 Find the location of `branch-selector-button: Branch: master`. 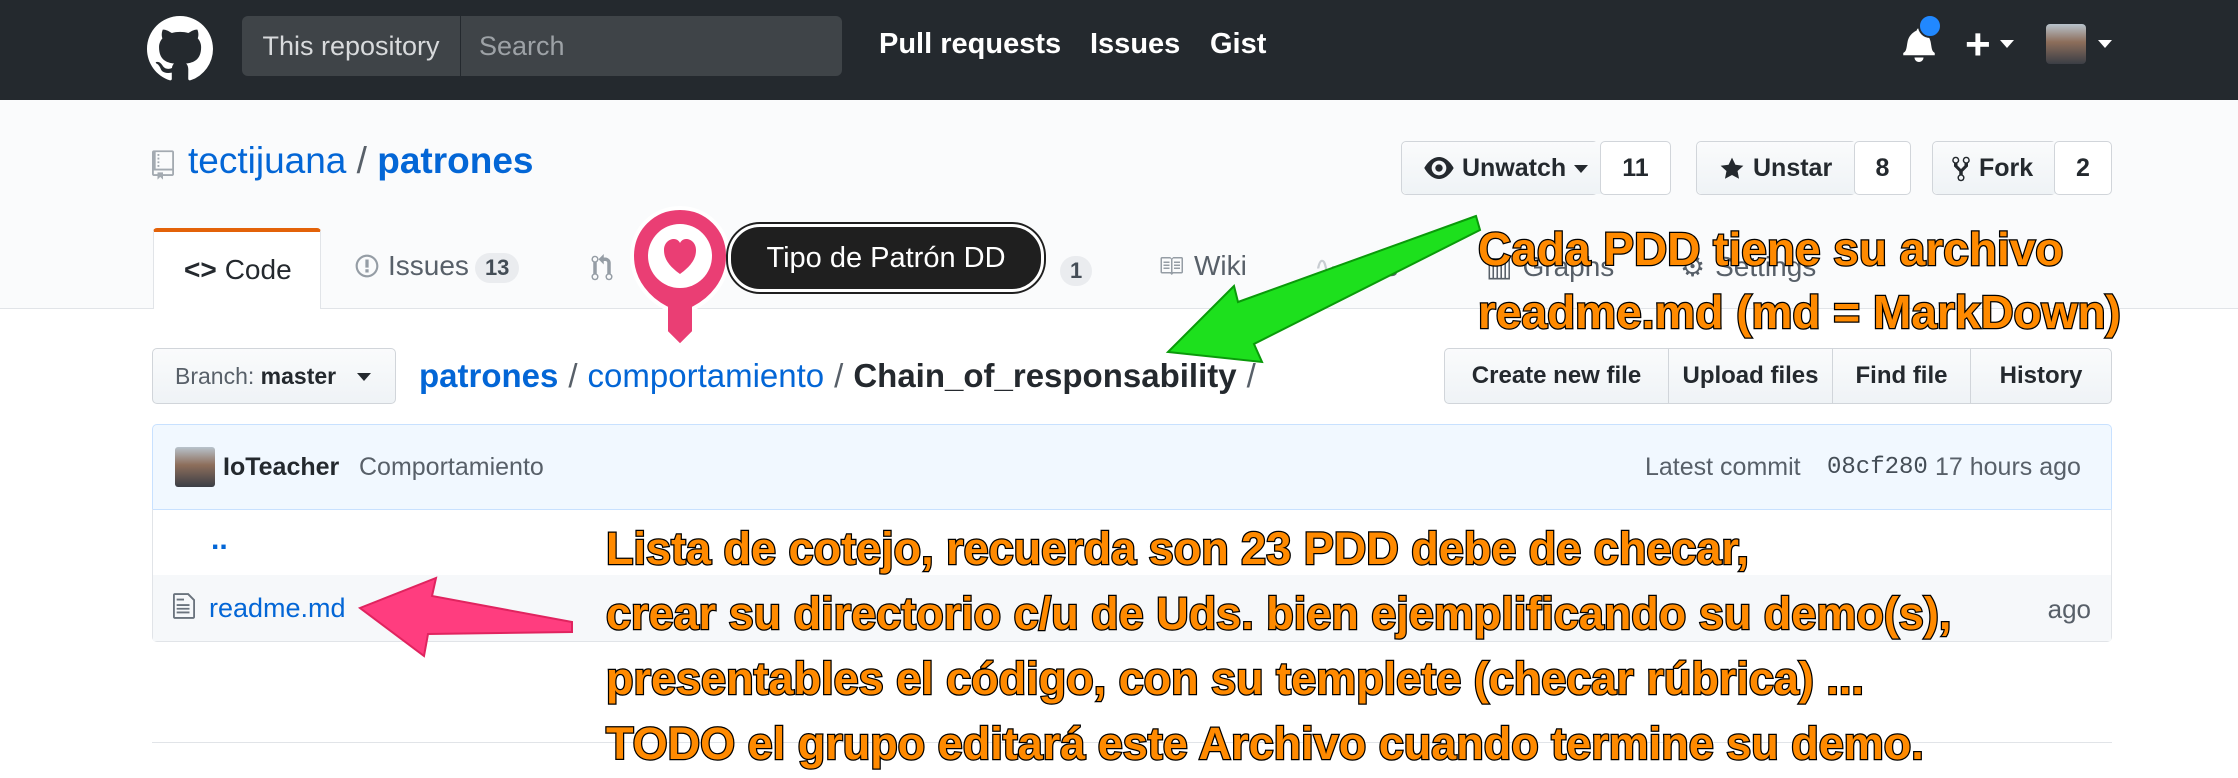

branch-selector-button: Branch: master is located at coordinates (274, 376).